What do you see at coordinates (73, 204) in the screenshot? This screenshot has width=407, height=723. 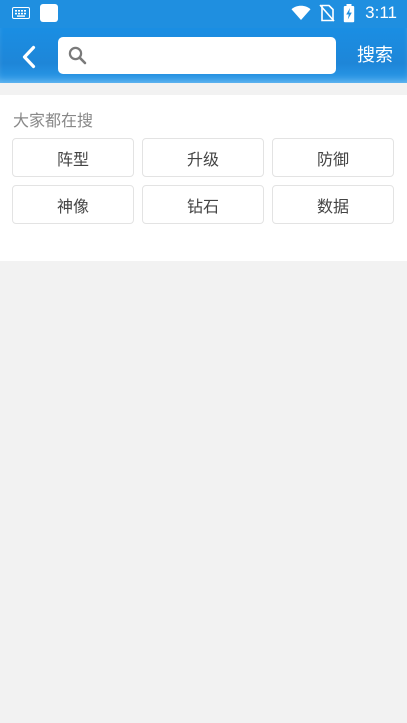 I see `hot-tag: 神像` at bounding box center [73, 204].